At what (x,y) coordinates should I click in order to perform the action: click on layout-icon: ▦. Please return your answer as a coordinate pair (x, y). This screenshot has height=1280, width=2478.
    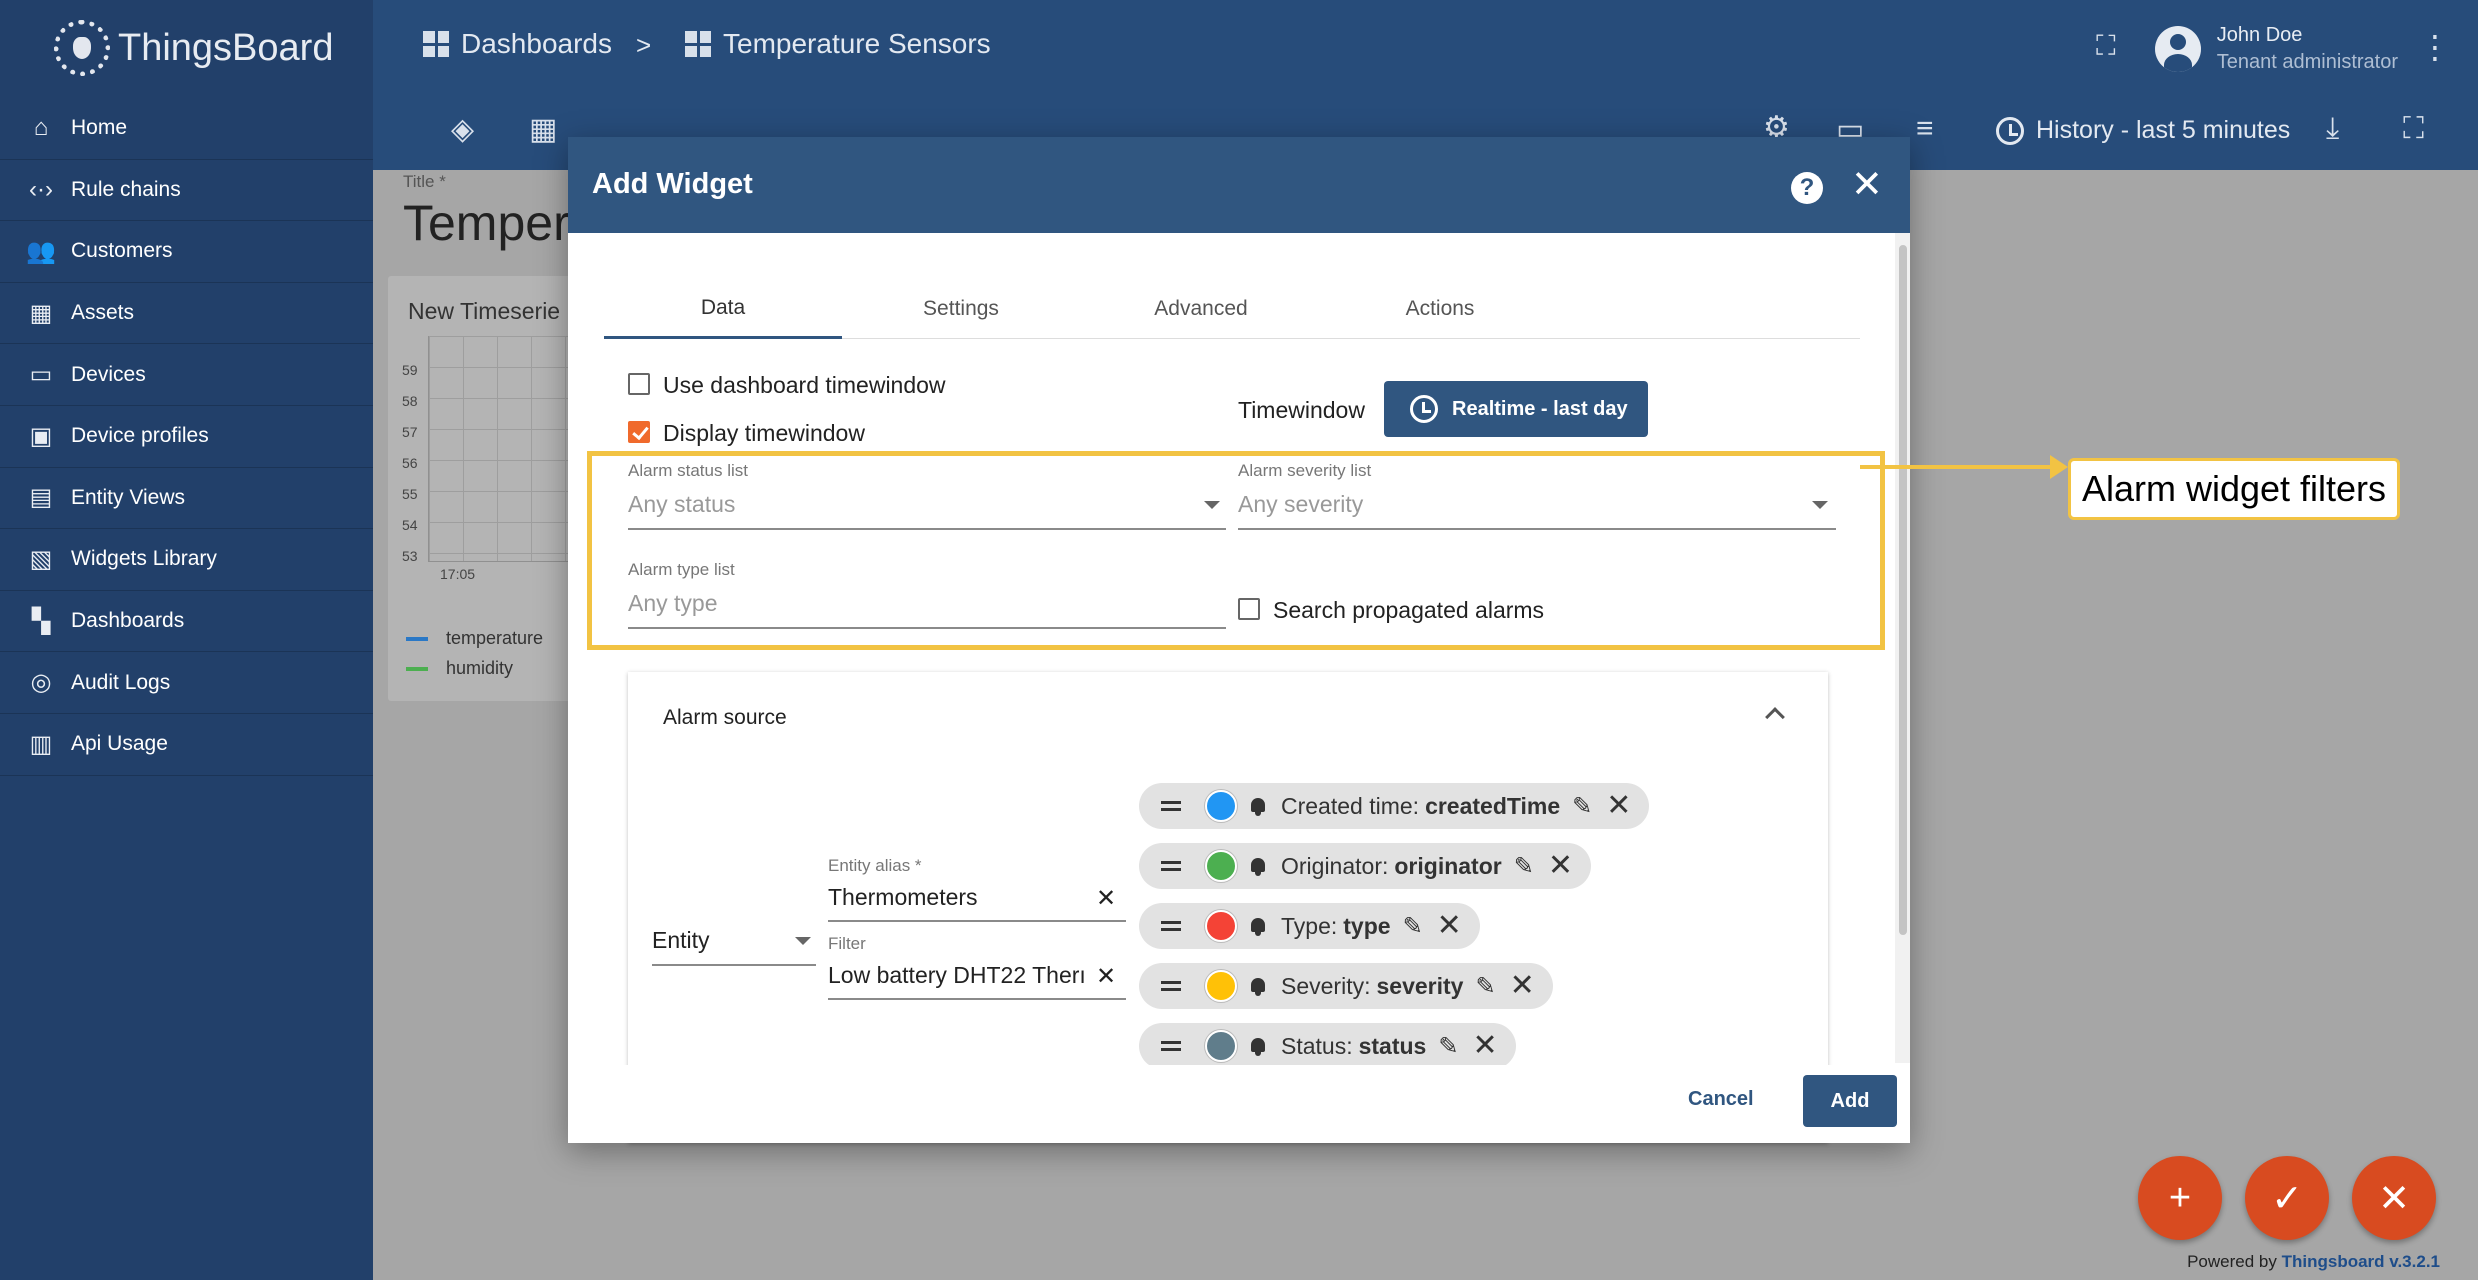
    Looking at the image, I should click on (543, 129).